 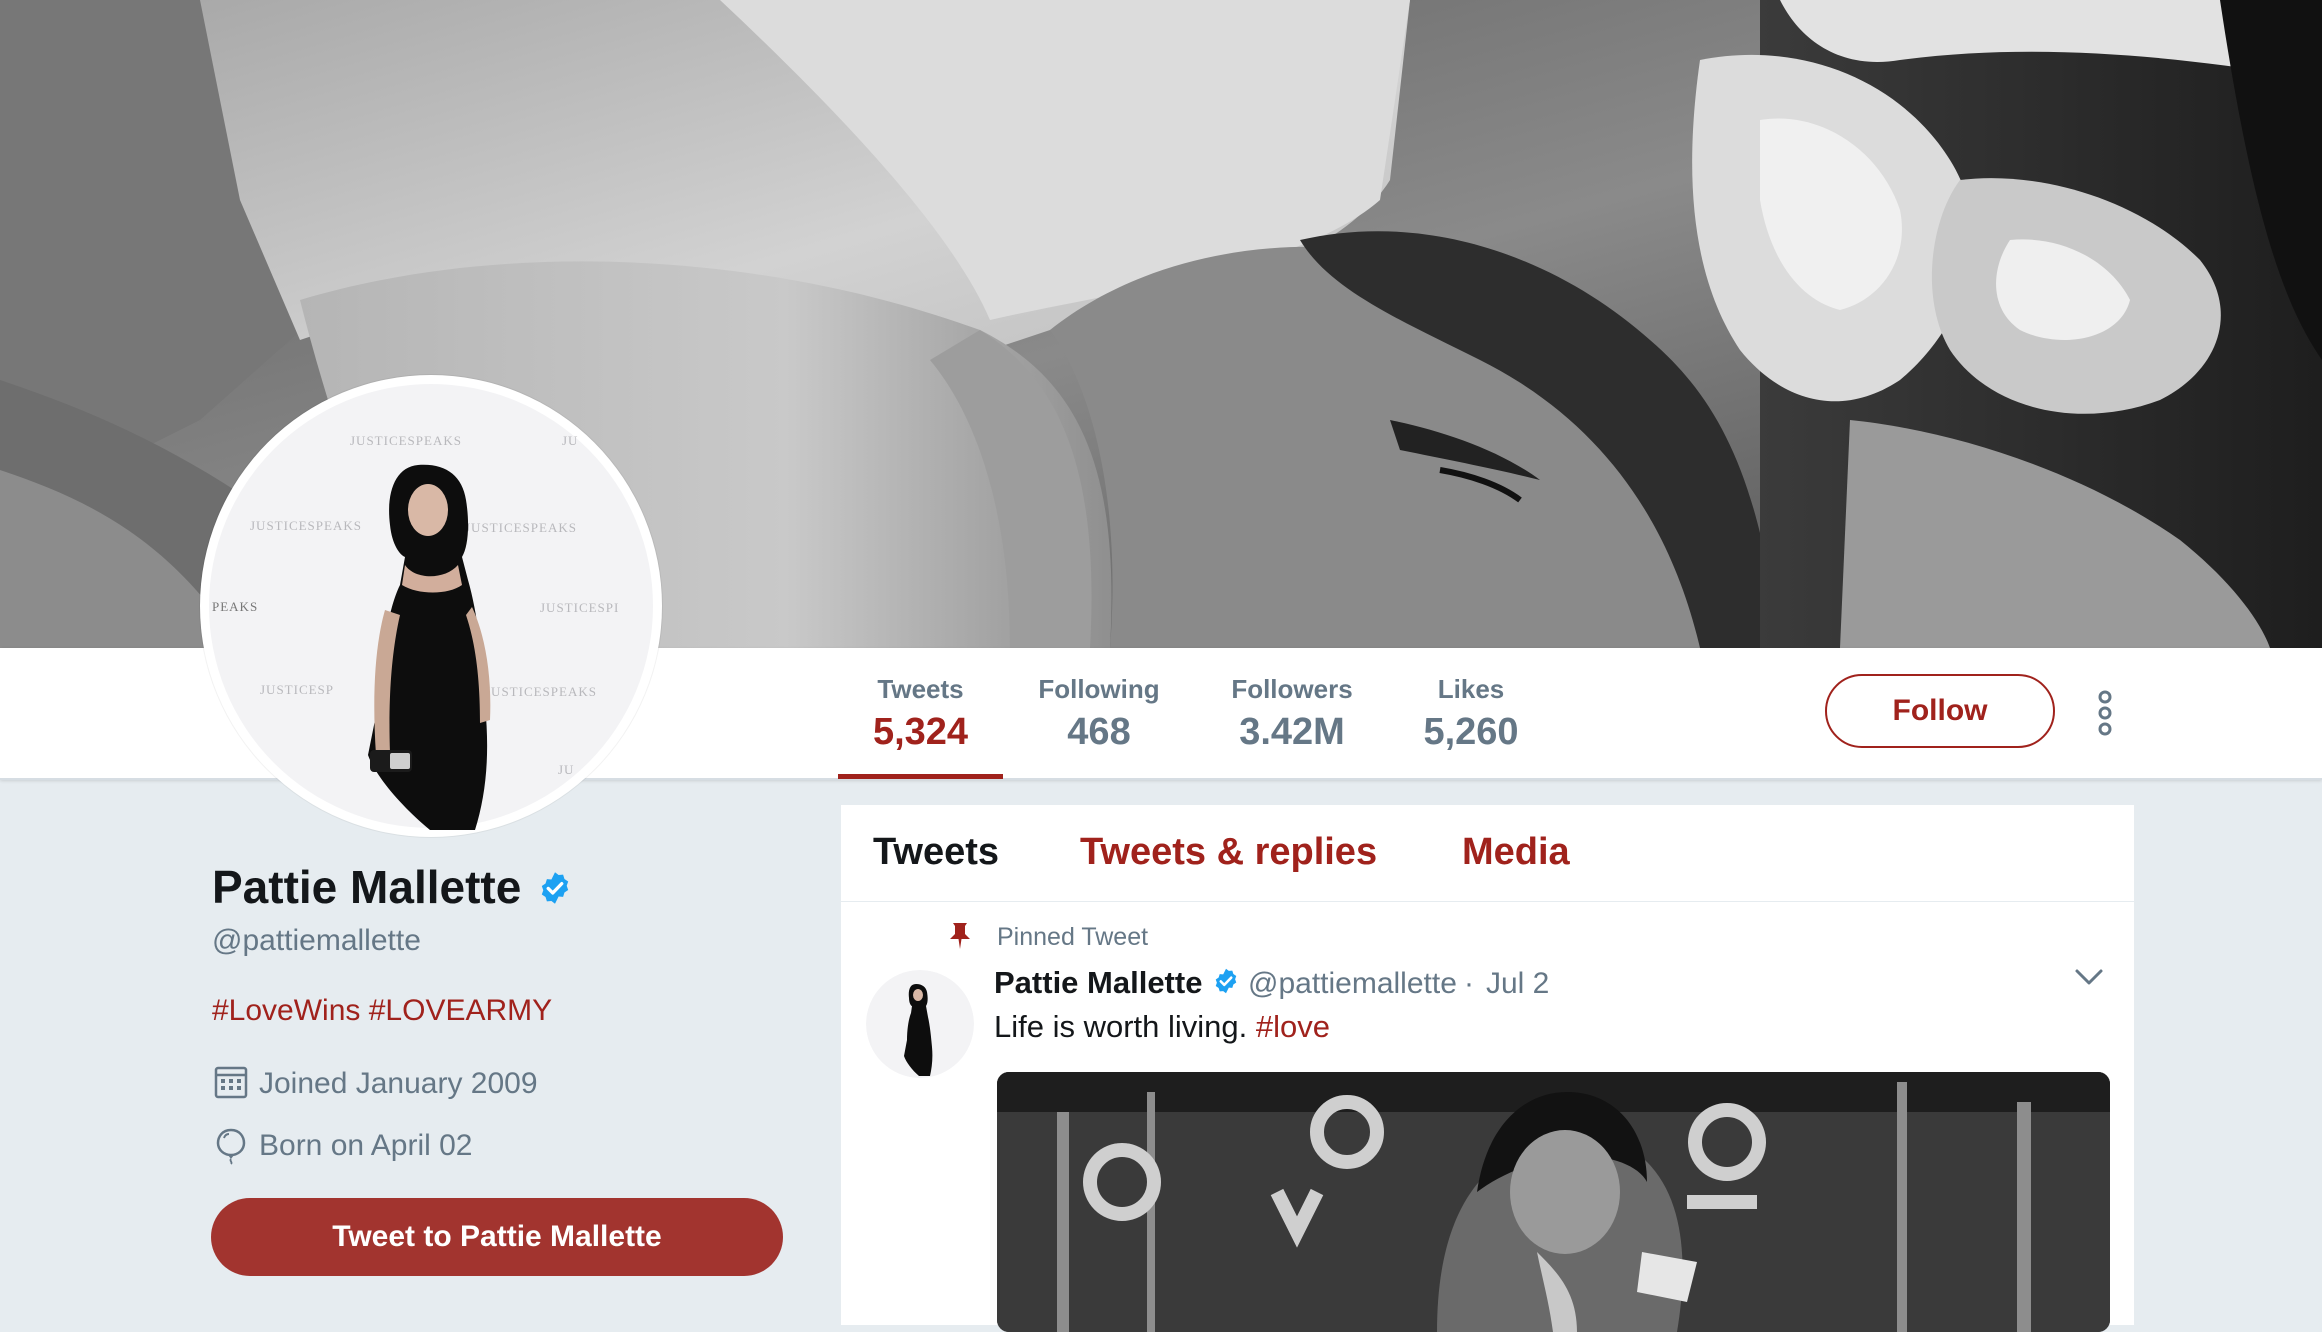 I want to click on more-options-button, so click(x=2105, y=713).